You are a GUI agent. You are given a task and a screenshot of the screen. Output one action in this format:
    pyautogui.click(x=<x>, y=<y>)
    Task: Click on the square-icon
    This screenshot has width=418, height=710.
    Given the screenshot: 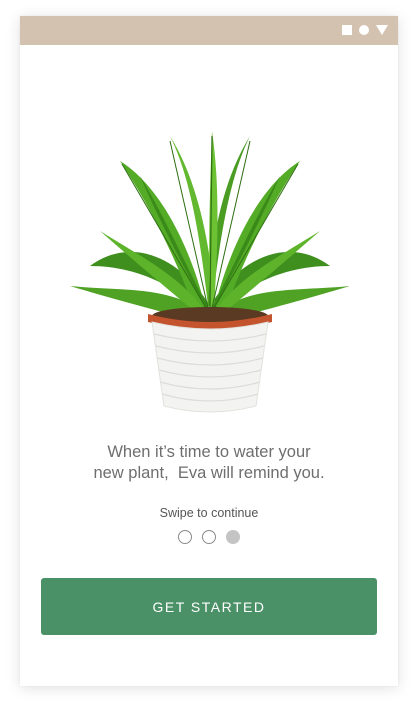 What is the action you would take?
    pyautogui.click(x=347, y=30)
    